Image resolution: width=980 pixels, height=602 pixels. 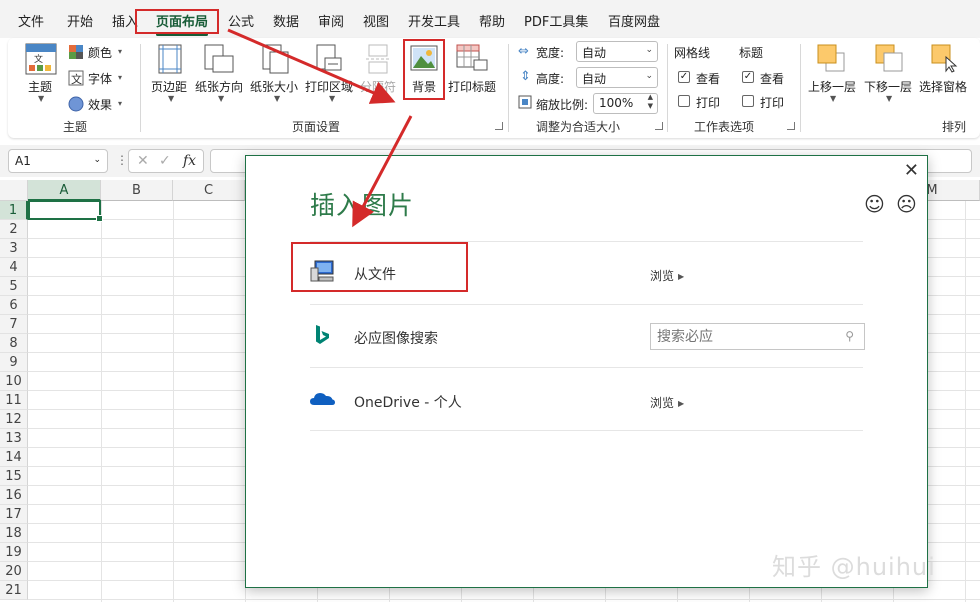 What do you see at coordinates (14, 248) in the screenshot?
I see `row-header: 3` at bounding box center [14, 248].